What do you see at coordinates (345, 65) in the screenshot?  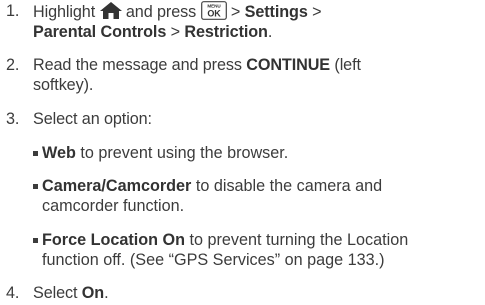 I see `step-text: (left` at bounding box center [345, 65].